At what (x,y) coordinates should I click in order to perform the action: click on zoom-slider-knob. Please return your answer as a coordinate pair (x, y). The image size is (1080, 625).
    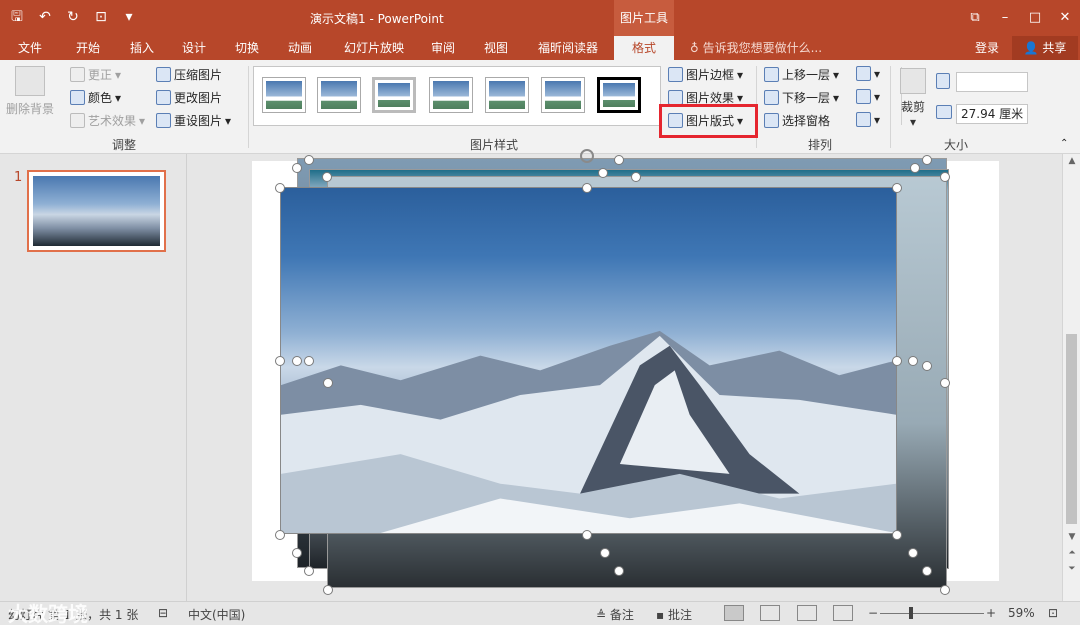
    Looking at the image, I should click on (911, 613).